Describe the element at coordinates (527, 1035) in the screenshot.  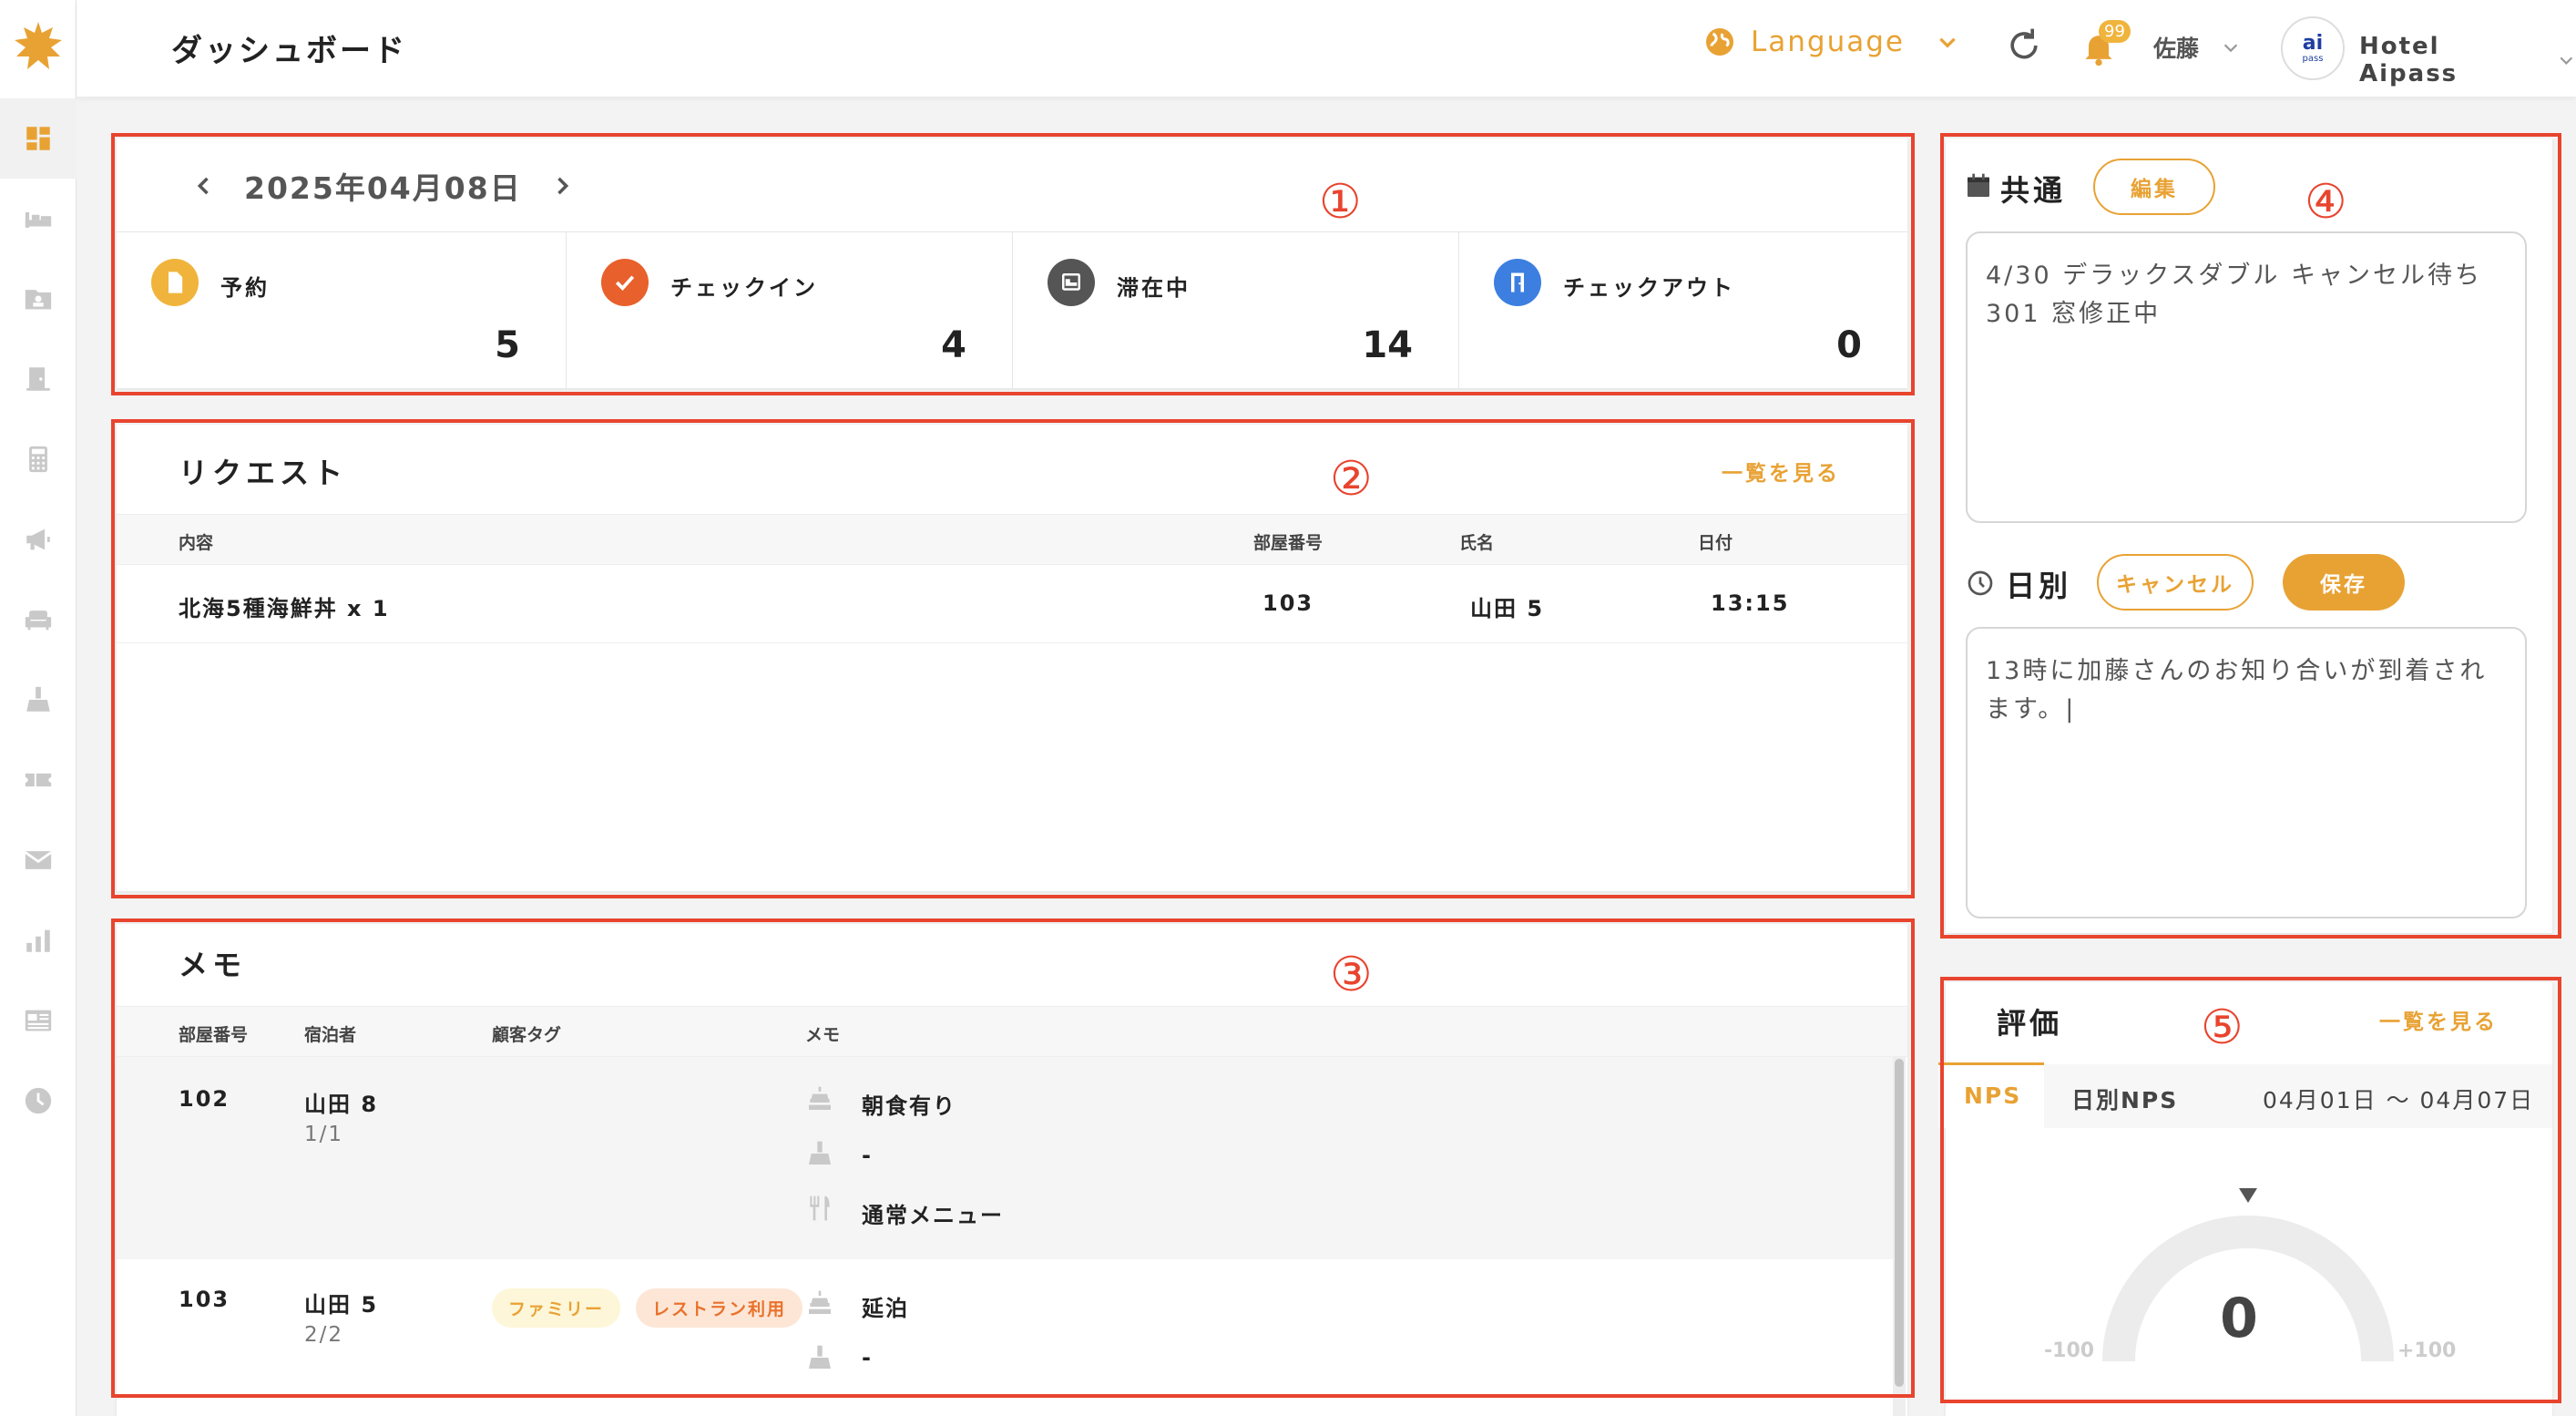
I see `column-header: 顧客タグ` at that location.